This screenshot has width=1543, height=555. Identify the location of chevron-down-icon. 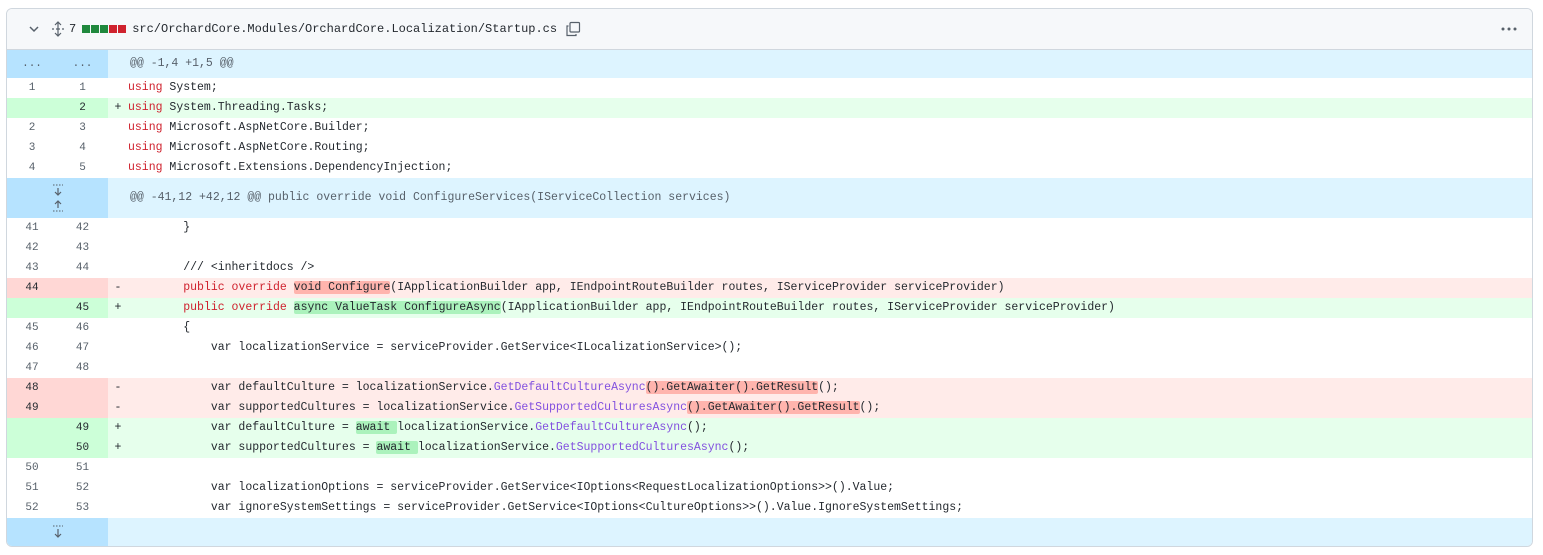
(34, 29).